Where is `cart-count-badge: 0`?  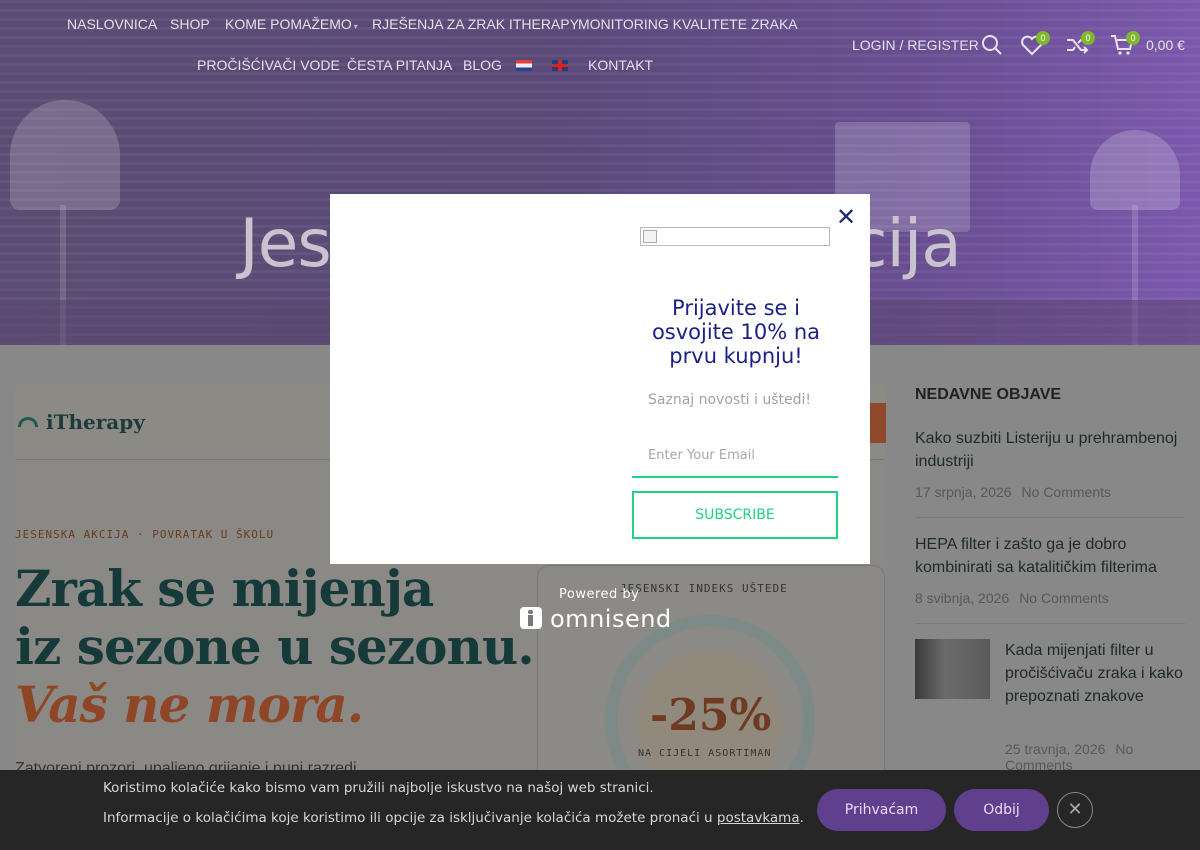
cart-count-badge: 0 is located at coordinates (1133, 38).